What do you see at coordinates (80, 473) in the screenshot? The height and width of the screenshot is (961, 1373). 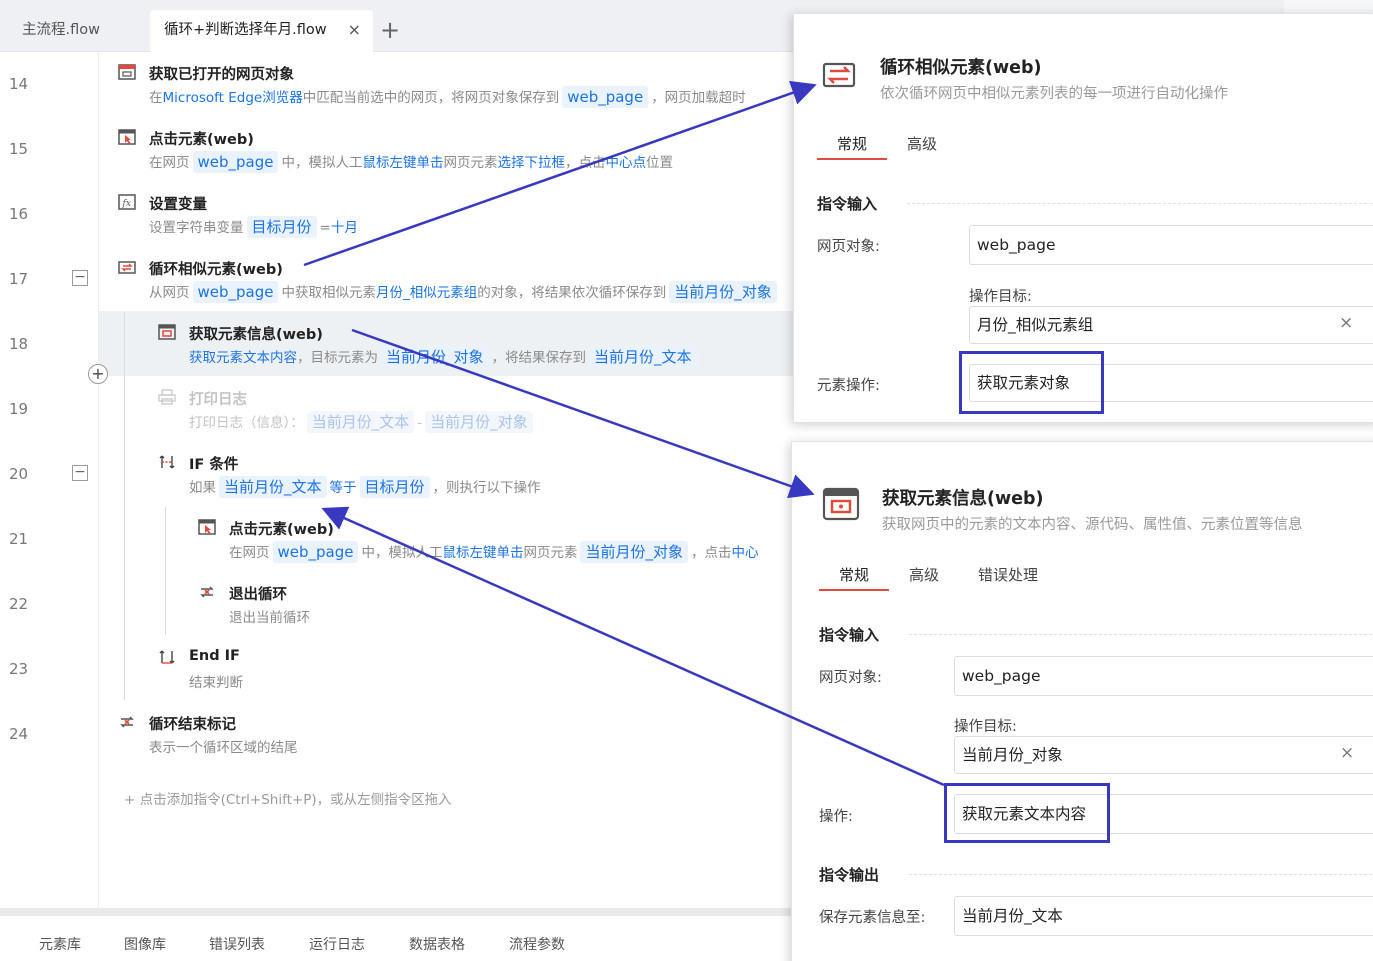 I see `collapse-if-toggle: −` at bounding box center [80, 473].